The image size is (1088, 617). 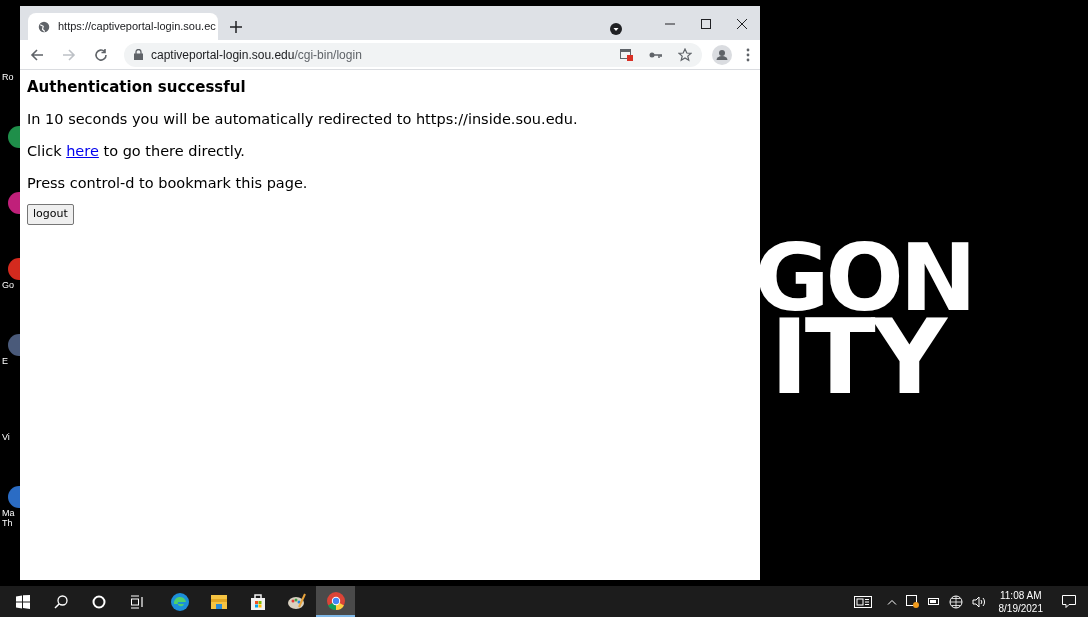 I want to click on speaker-icon, so click(x=978, y=601).